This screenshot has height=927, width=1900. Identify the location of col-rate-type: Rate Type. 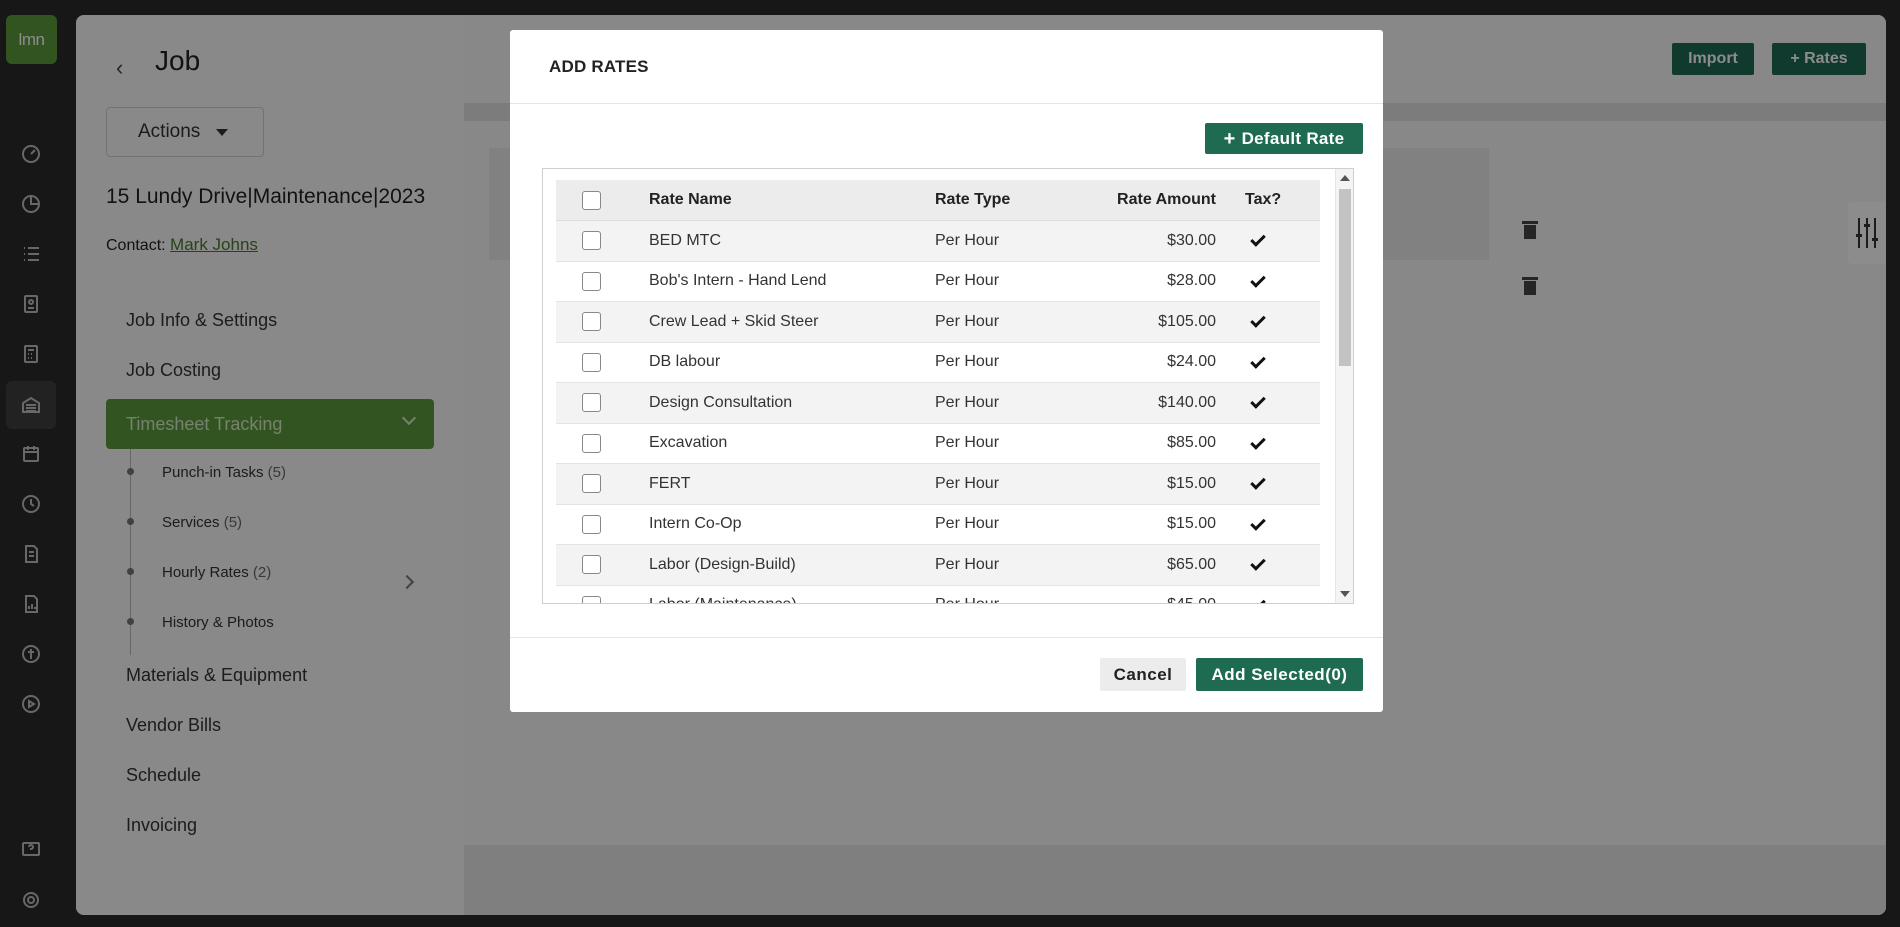
(973, 199).